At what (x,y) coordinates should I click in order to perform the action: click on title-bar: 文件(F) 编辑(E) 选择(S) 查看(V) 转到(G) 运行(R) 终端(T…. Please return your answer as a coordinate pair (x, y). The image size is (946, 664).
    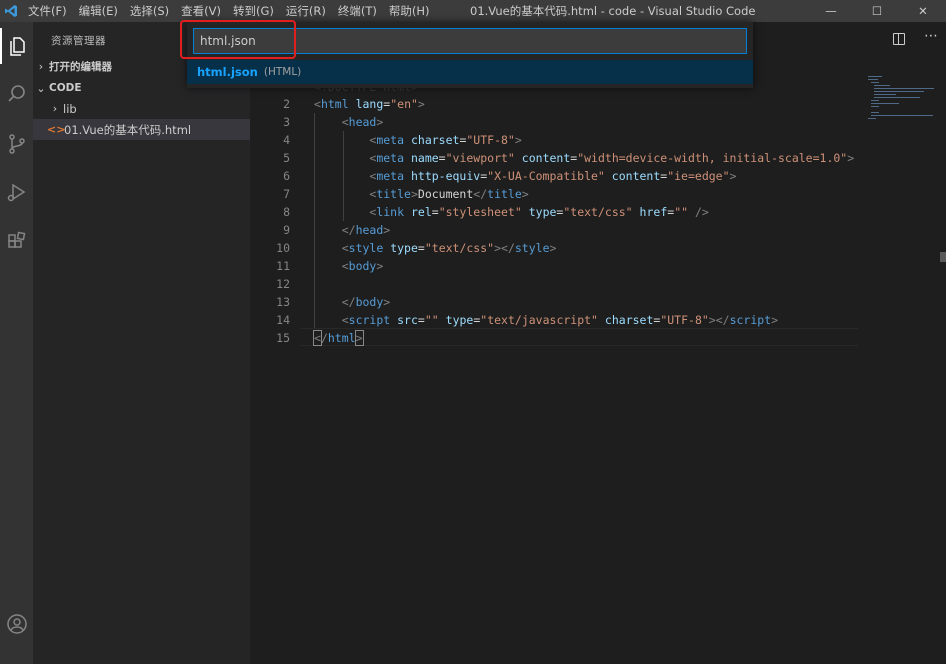
    Looking at the image, I should click on (473, 11).